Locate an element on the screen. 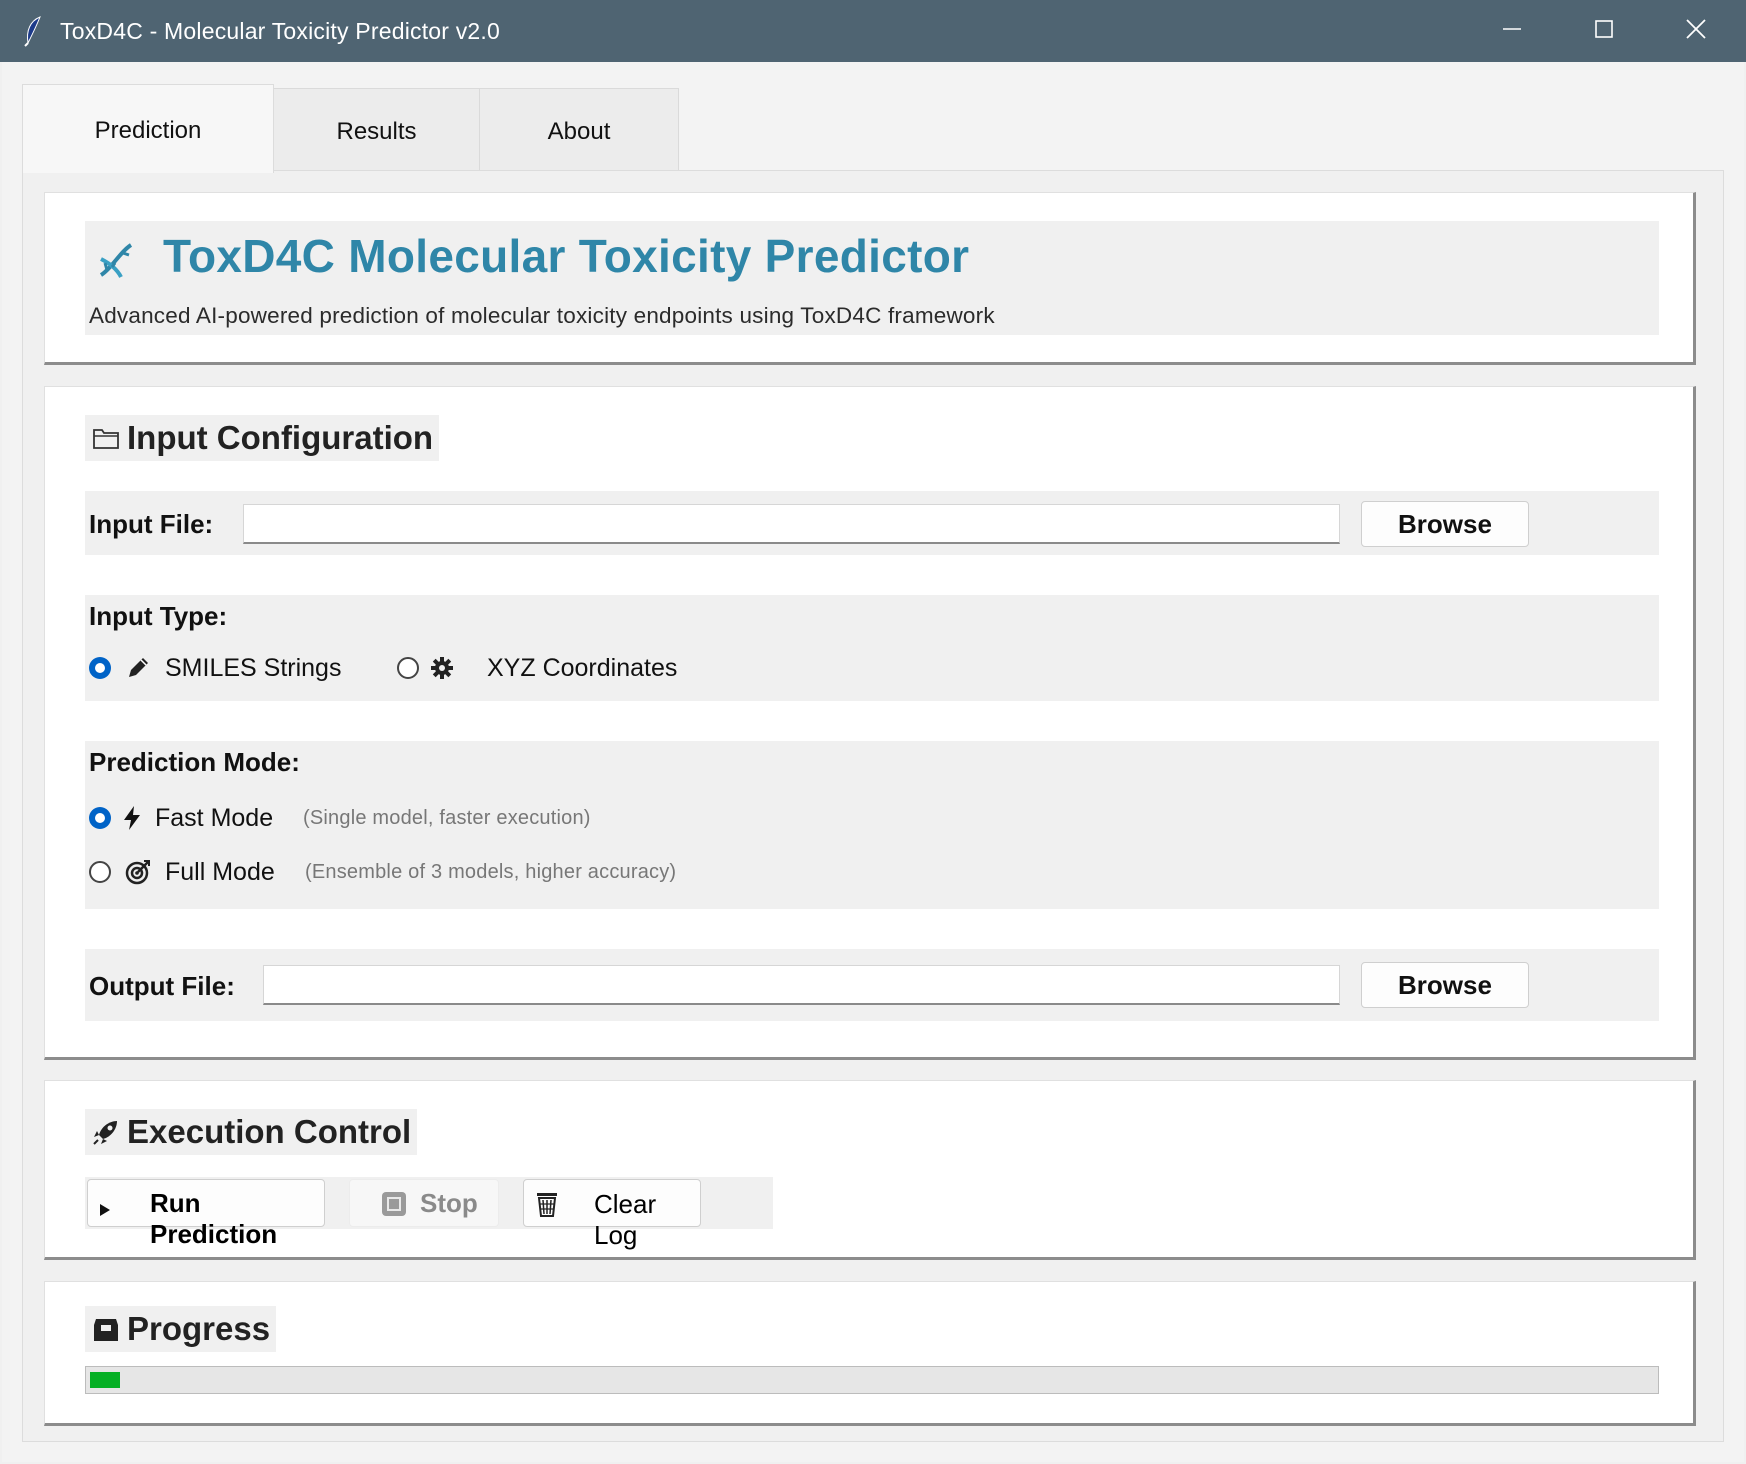 The width and height of the screenshot is (1746, 1464). xyz-radio is located at coordinates (408, 668).